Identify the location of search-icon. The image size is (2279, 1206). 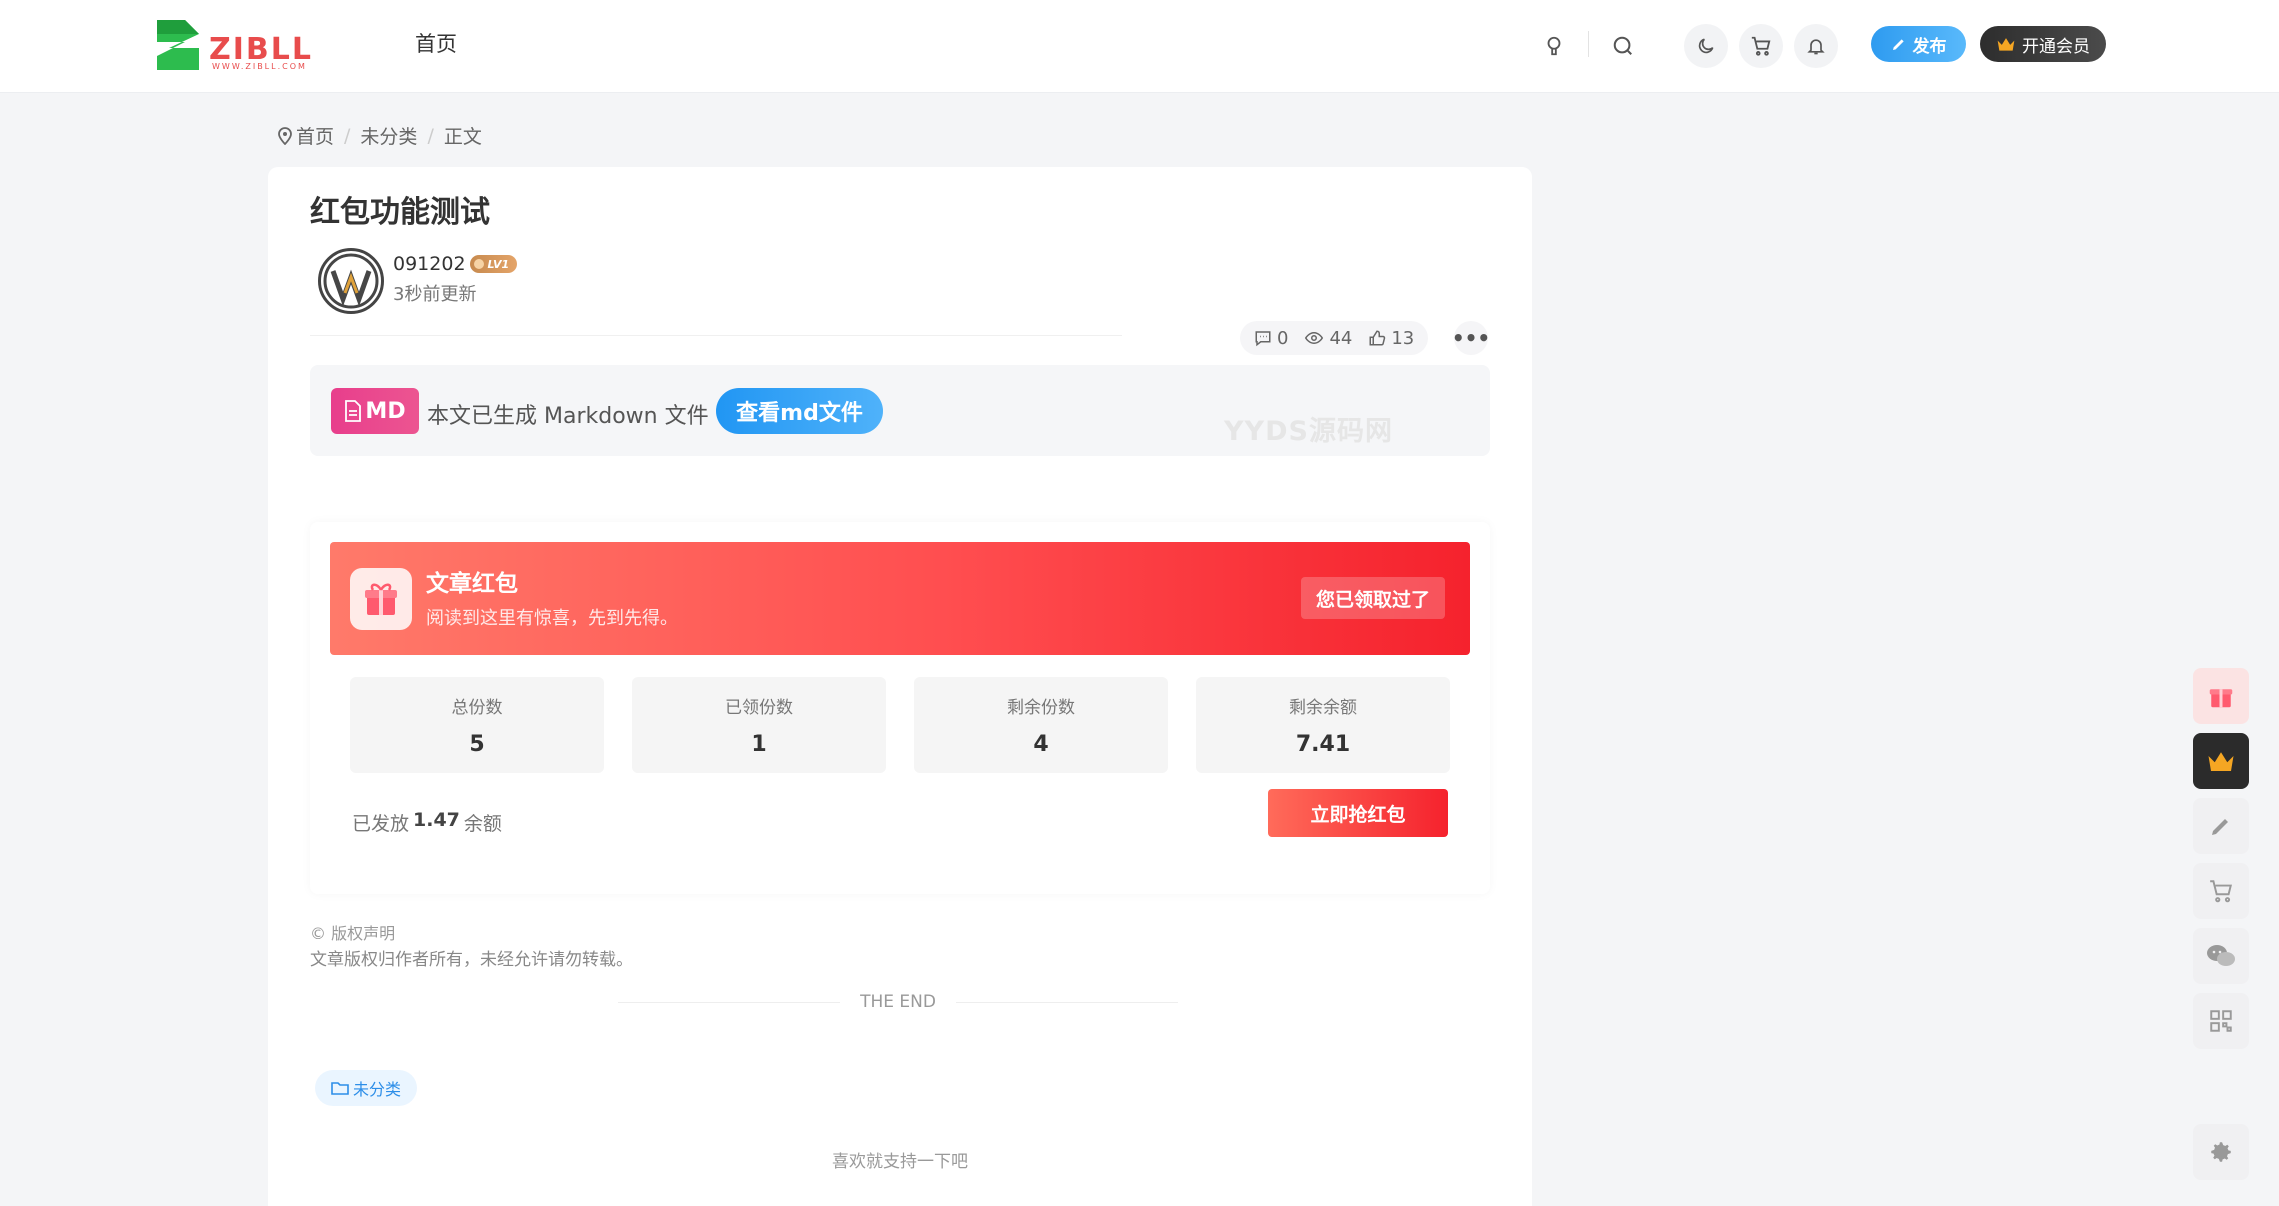
(1623, 46).